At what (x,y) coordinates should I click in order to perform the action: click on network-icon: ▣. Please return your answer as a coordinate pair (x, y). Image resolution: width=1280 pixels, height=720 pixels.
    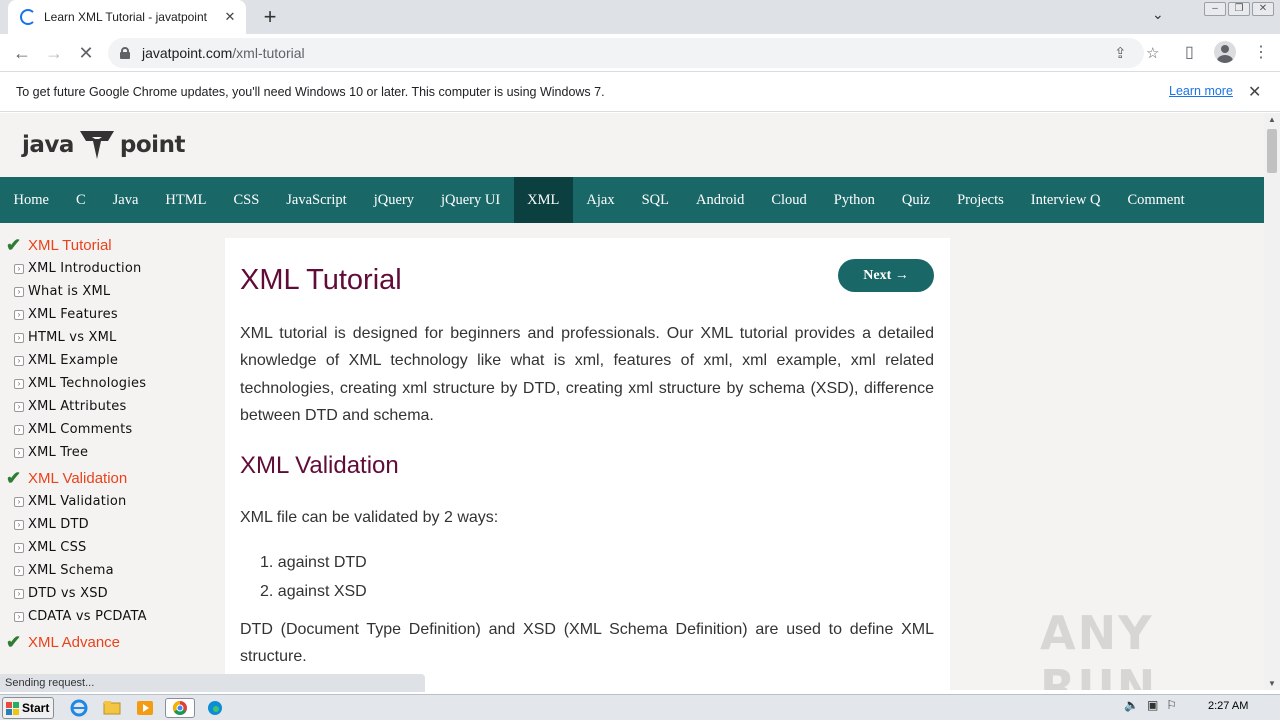
    Looking at the image, I should click on (1152, 705).